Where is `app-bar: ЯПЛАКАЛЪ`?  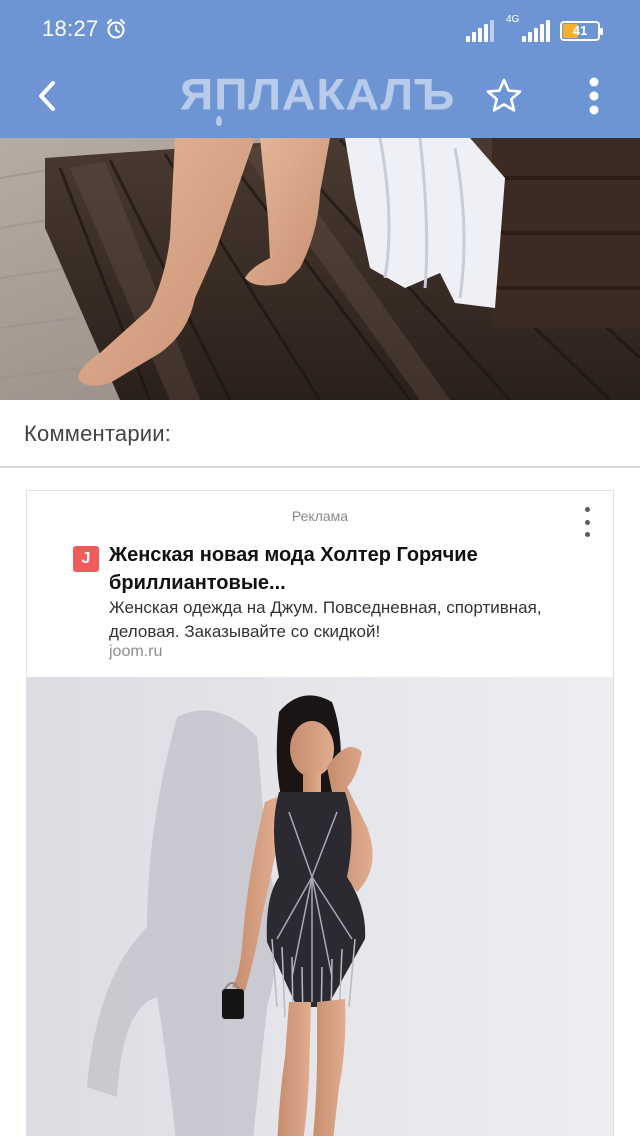
app-bar: ЯПЛАКАЛЪ is located at coordinates (320, 97).